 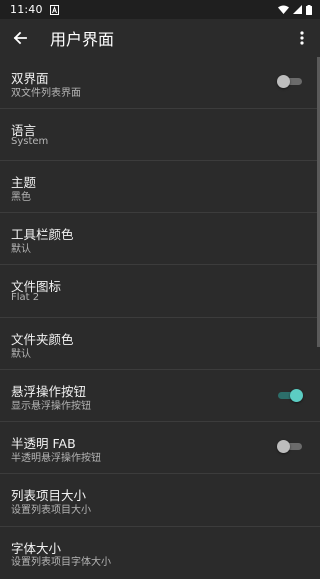 I want to click on setting-subtitle: 显示悬浮操作按钮, so click(x=51, y=406).